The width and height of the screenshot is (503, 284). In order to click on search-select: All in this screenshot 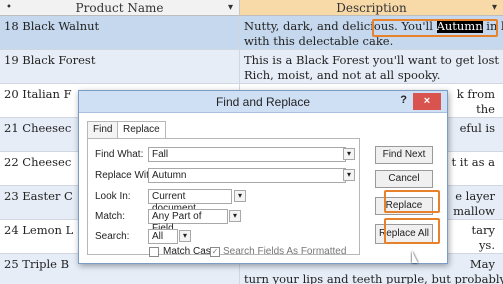, I will do `click(163, 236)`.